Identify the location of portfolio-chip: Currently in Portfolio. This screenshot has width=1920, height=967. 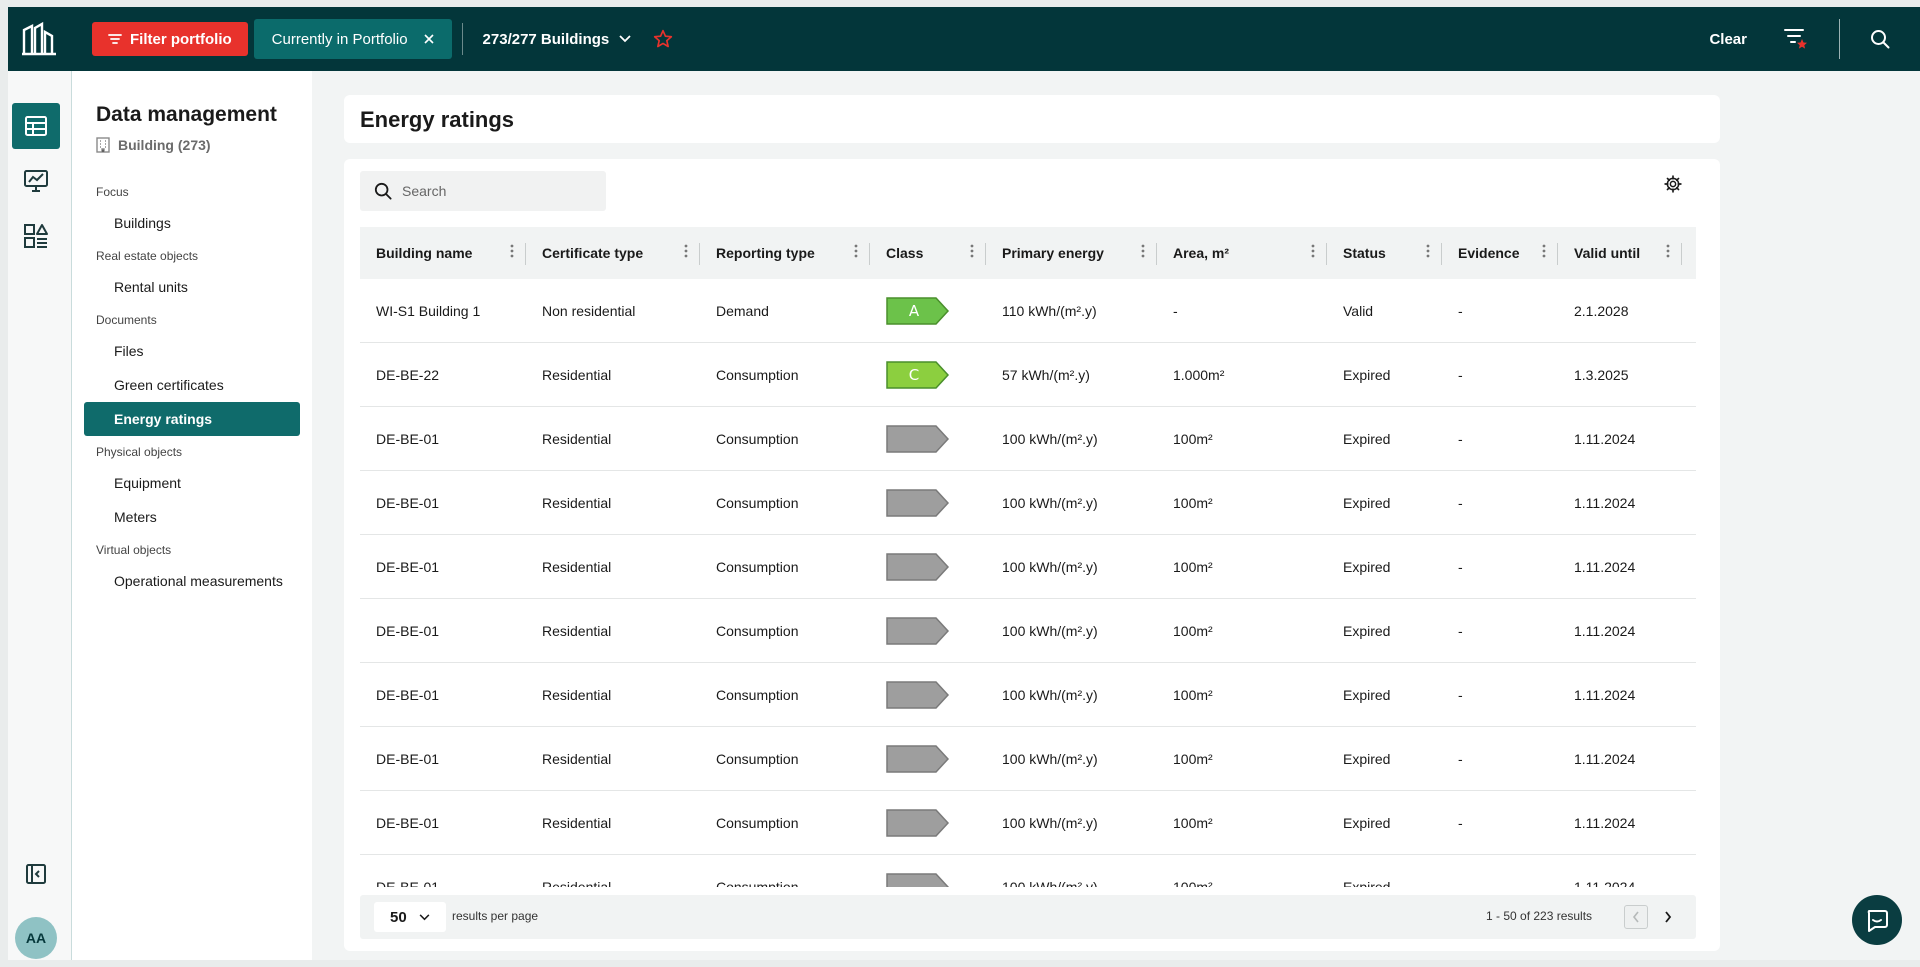
(352, 39).